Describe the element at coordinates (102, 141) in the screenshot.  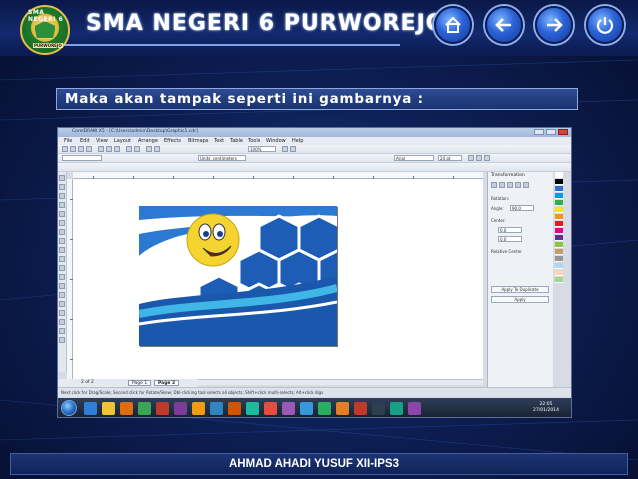
I see `menu-view: View` at that location.